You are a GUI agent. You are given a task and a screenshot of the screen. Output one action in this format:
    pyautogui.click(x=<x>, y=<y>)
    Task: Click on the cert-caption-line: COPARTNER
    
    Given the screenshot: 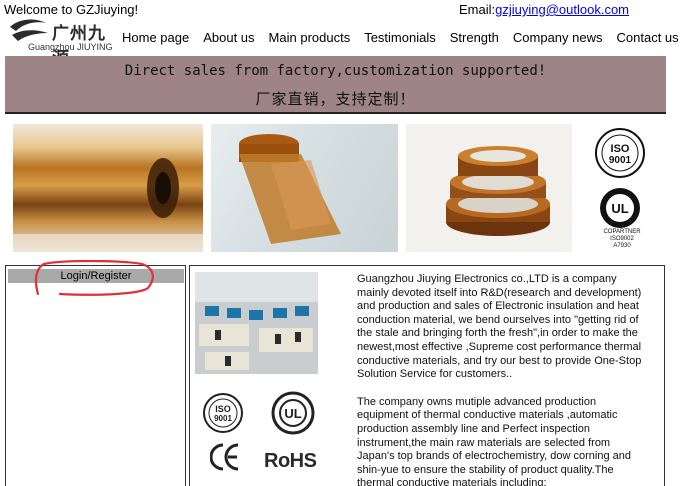 What is the action you would take?
    pyautogui.click(x=622, y=232)
    